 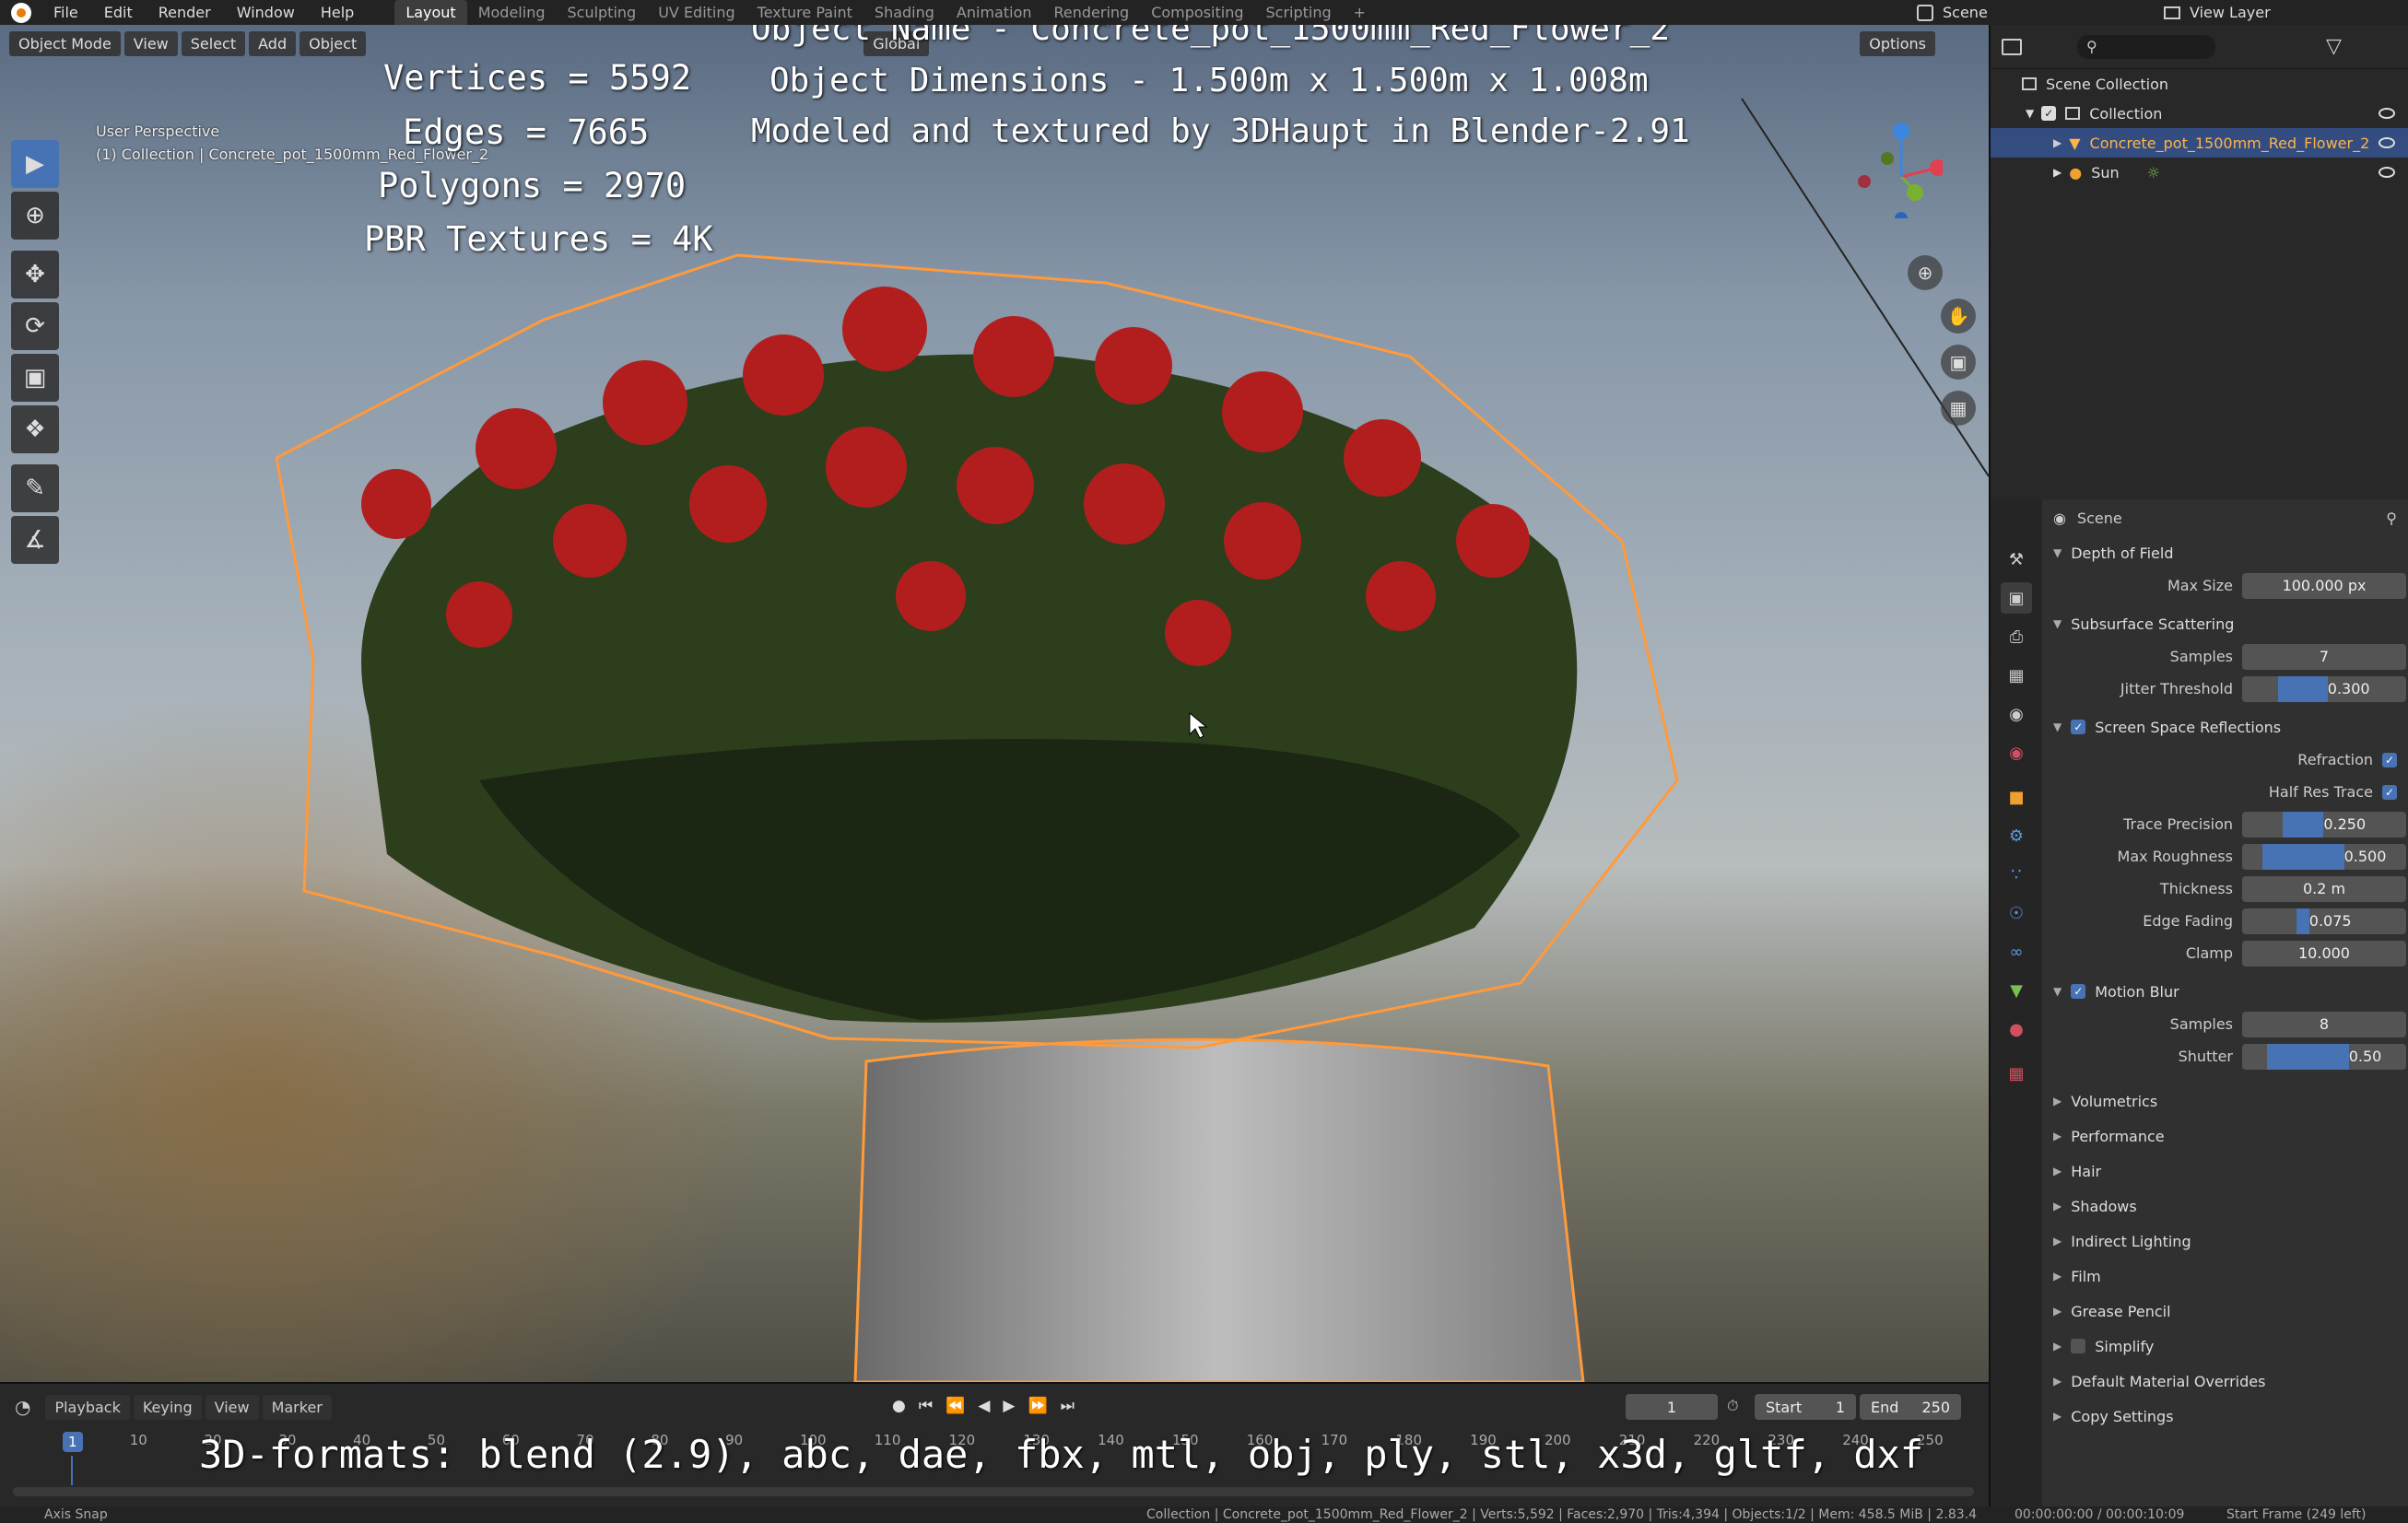 What do you see at coordinates (2012, 46) in the screenshot?
I see `display-mode-icon` at bounding box center [2012, 46].